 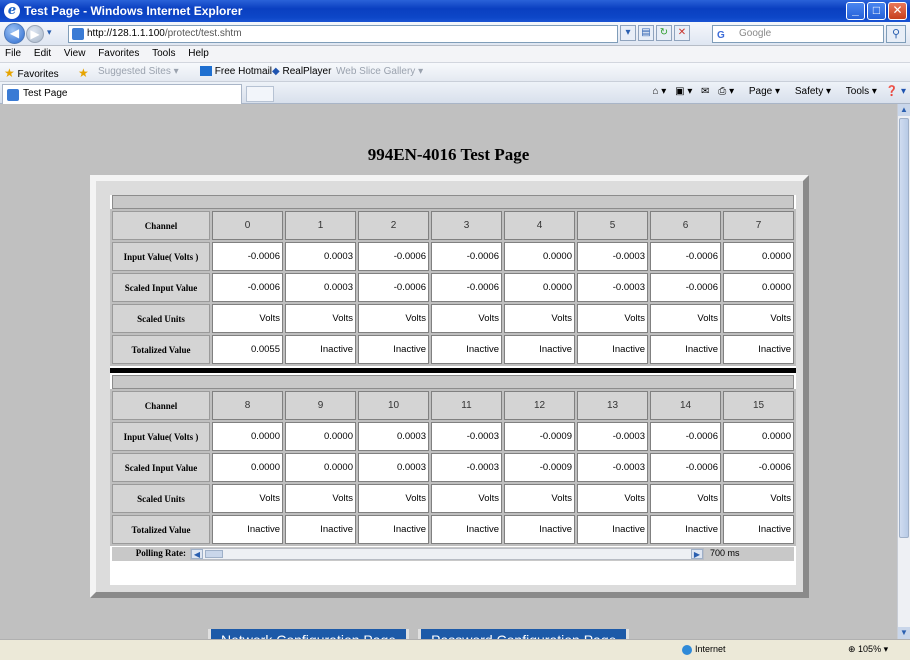 What do you see at coordinates (42, 53) in the screenshot?
I see `menu-edit: Edit` at bounding box center [42, 53].